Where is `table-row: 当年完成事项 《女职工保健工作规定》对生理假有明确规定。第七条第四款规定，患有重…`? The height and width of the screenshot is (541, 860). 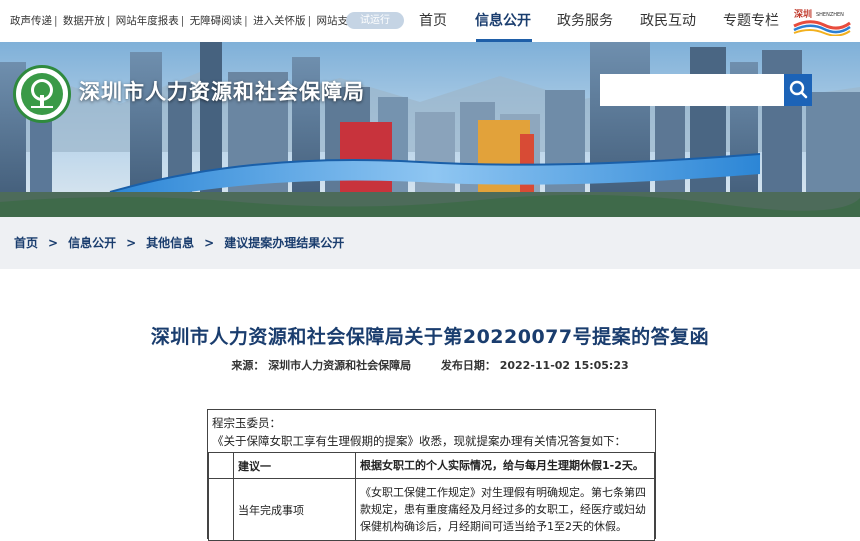
table-row: 当年完成事项 《女职工保健工作规定》对生理假有明确规定。第七条第四款规定，患有重… is located at coordinates (431, 509).